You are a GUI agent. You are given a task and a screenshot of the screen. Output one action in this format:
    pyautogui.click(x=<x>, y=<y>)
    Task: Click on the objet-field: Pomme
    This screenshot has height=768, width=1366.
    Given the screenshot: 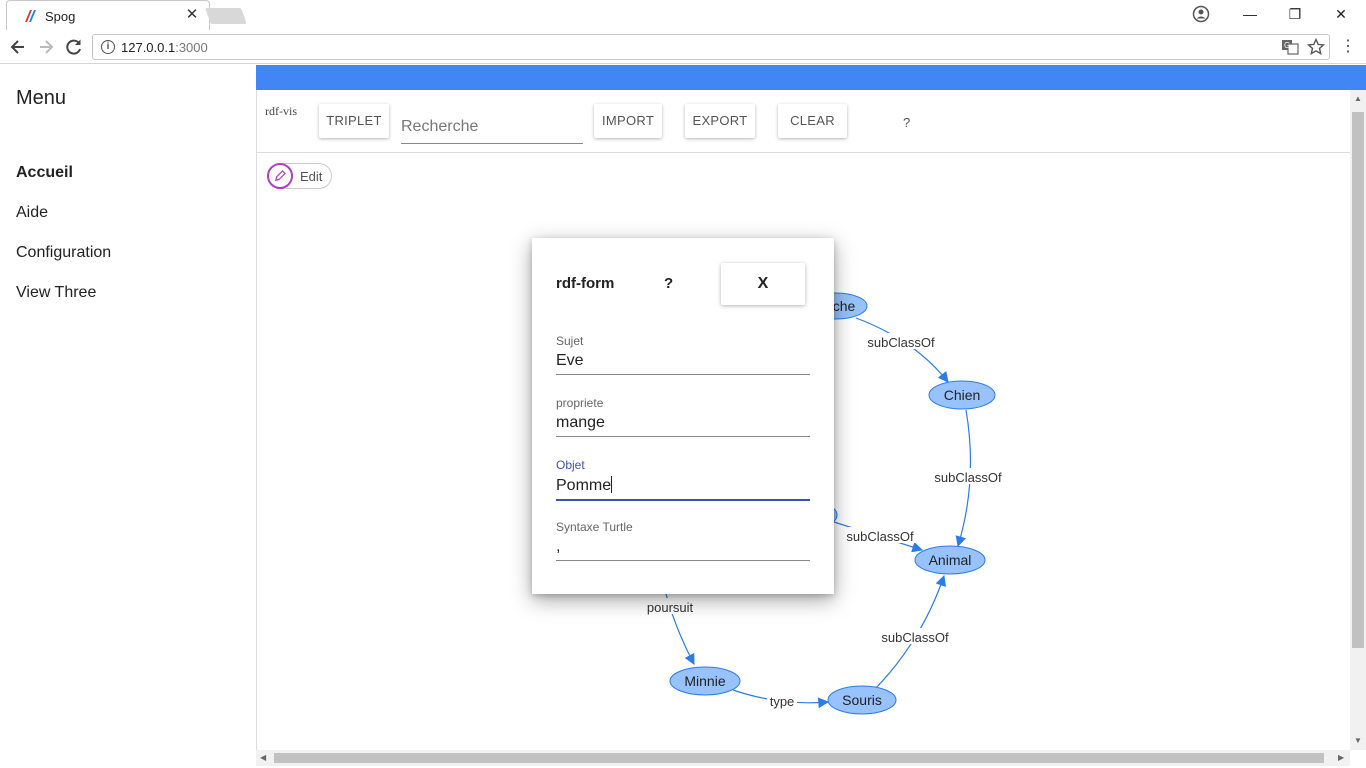 What is the action you would take?
    pyautogui.click(x=683, y=488)
    